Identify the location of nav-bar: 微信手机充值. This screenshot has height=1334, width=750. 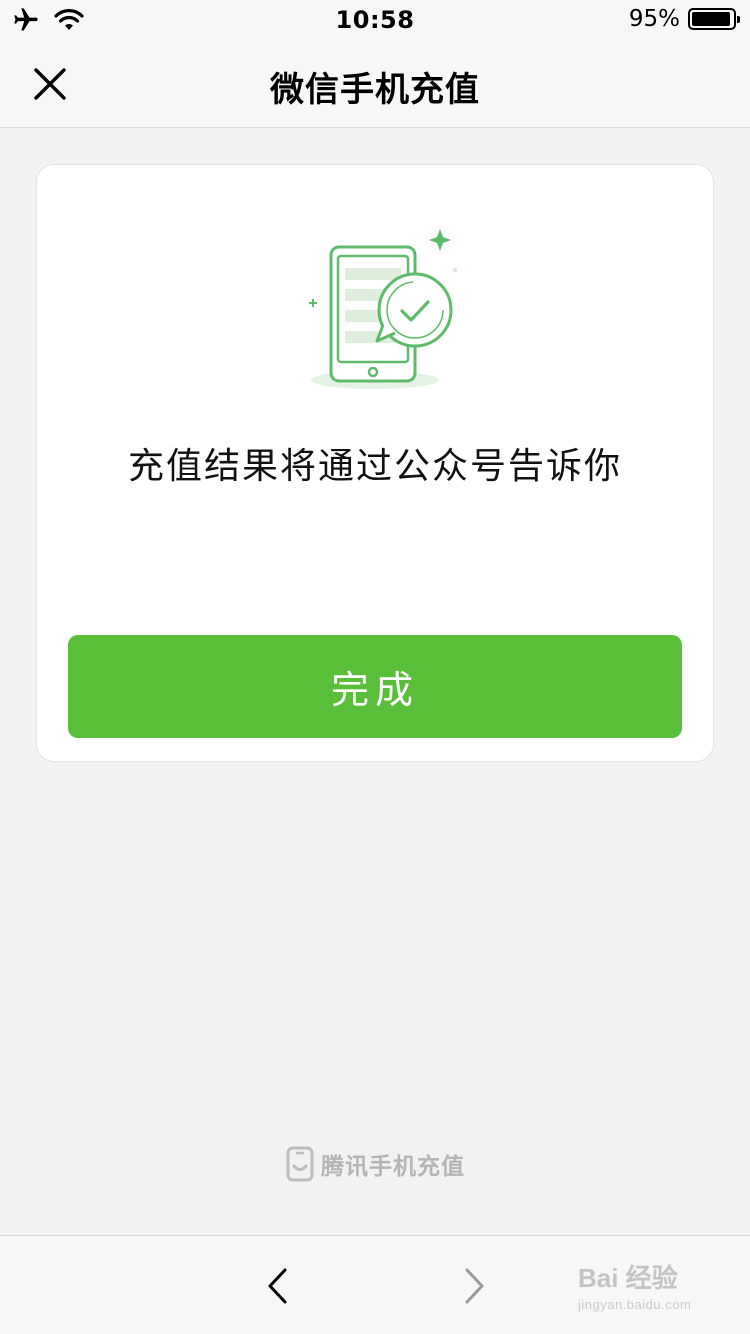
(375, 84).